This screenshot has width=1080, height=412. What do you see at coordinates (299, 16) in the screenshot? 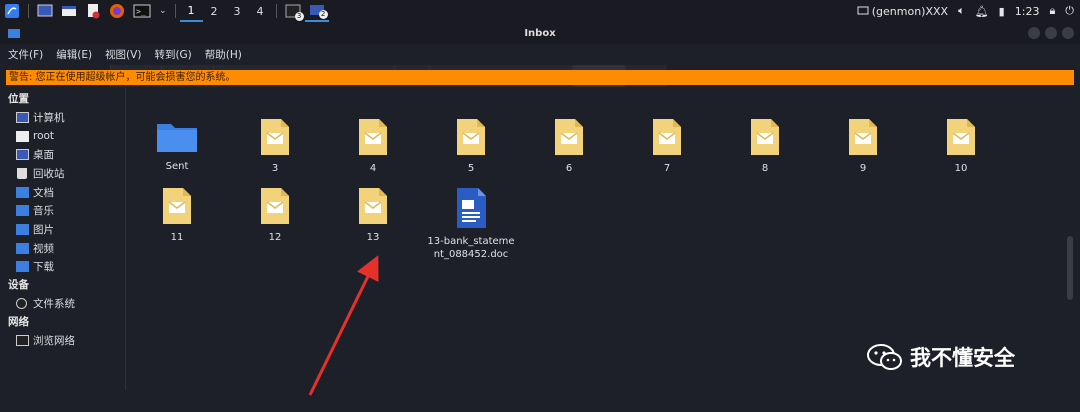
I see `window-count-badge: 3` at bounding box center [299, 16].